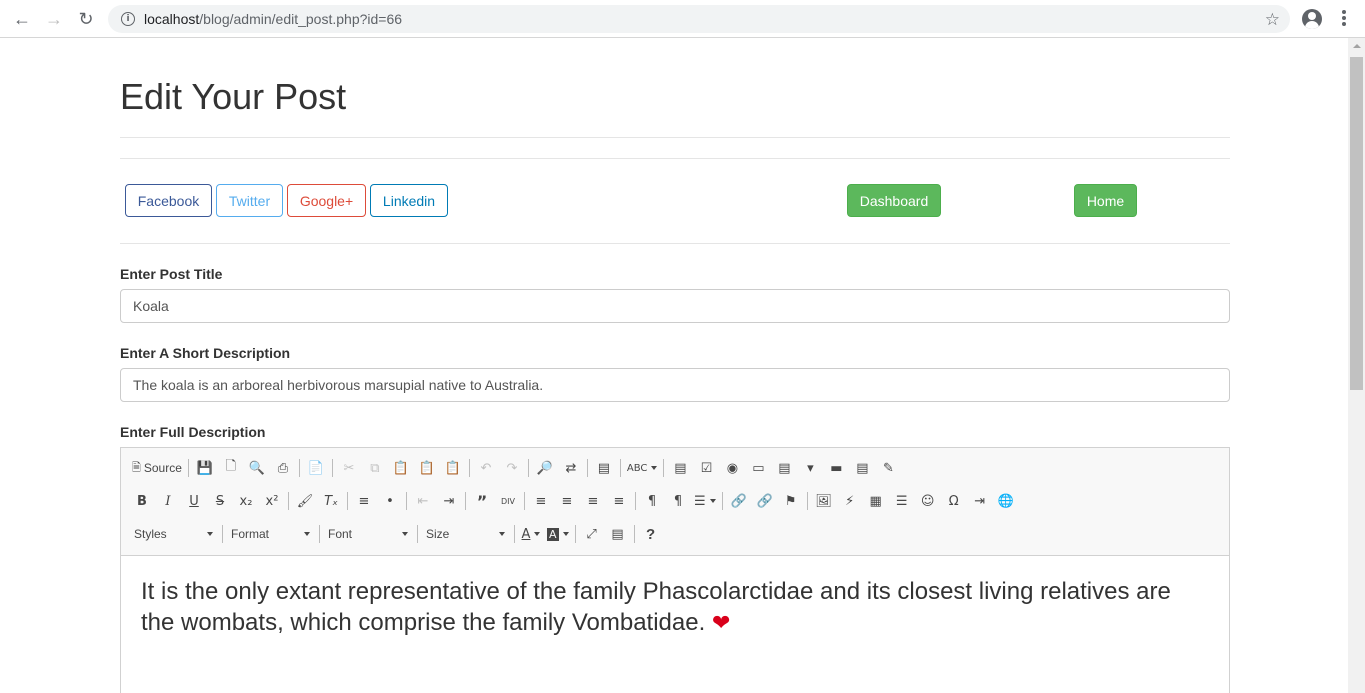  What do you see at coordinates (512, 468) in the screenshot?
I see `redo-icon: ↷` at bounding box center [512, 468].